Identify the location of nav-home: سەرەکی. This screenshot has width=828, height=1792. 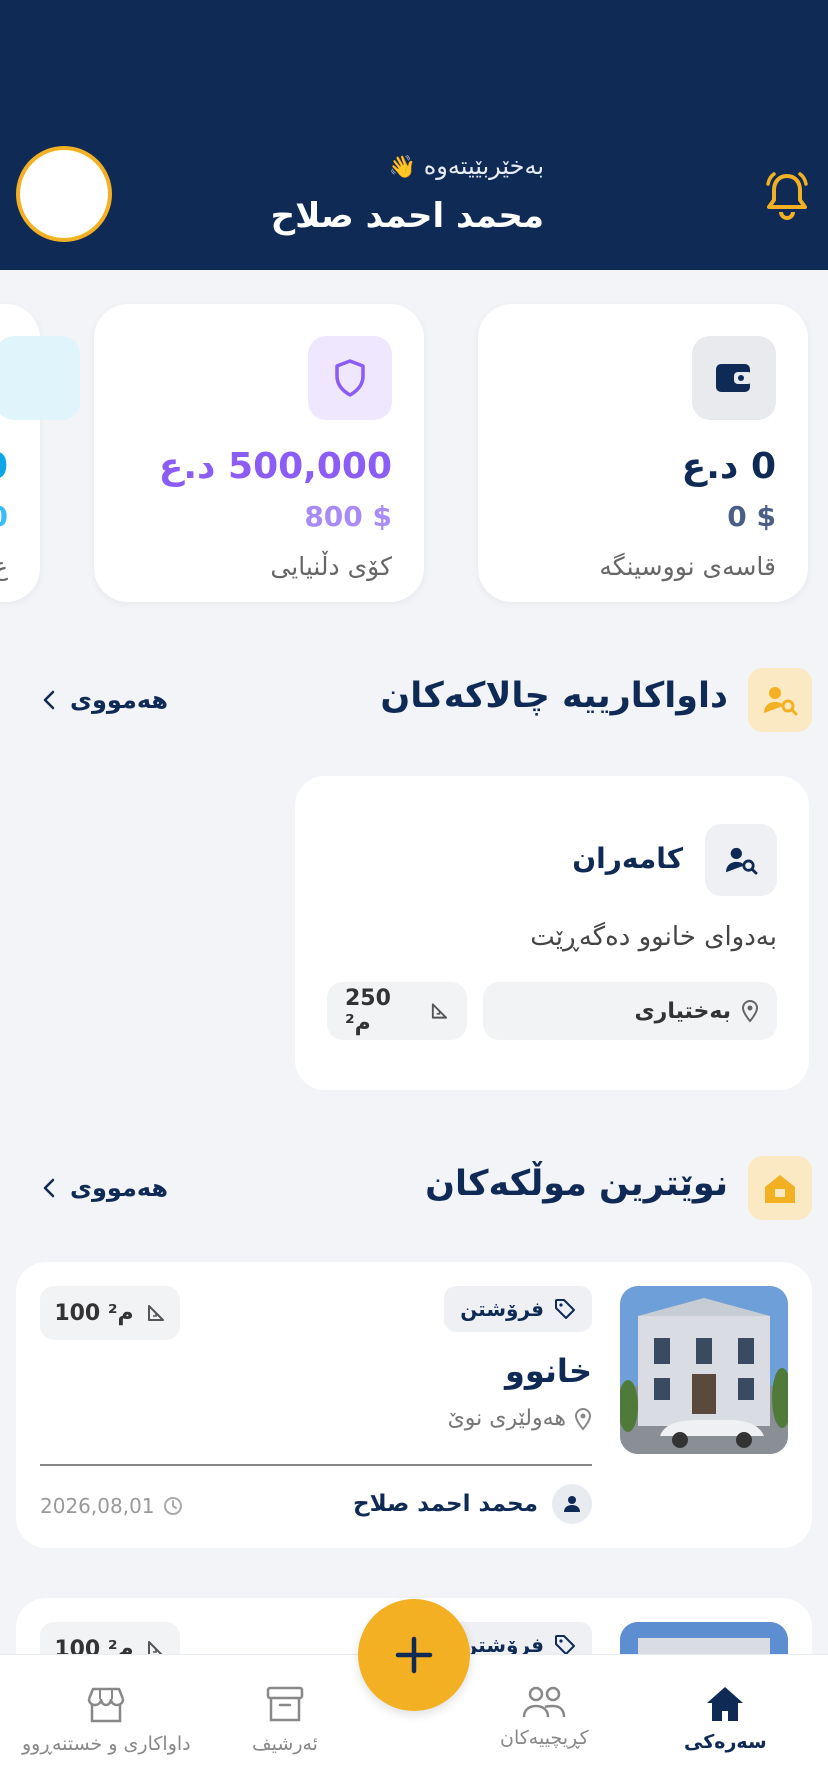
(725, 1719).